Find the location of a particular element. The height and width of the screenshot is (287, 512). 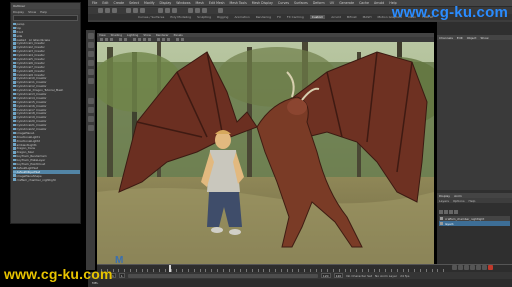

shelf-tab-fx-caching: FX Caching is located at coordinates (295, 17).